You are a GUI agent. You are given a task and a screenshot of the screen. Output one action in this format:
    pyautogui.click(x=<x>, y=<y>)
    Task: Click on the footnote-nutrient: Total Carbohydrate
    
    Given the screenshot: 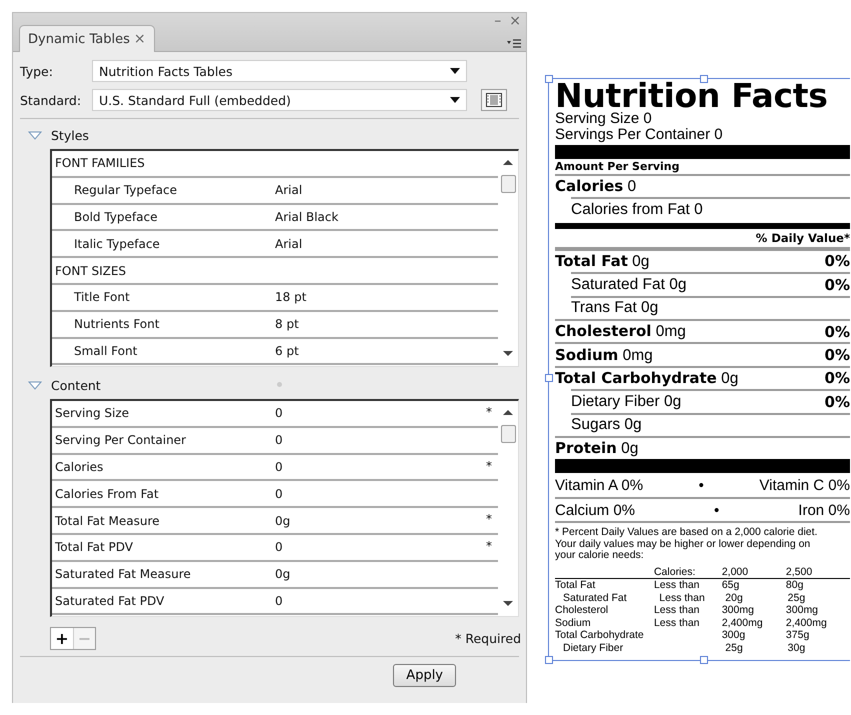 What is the action you would take?
    pyautogui.click(x=600, y=635)
    